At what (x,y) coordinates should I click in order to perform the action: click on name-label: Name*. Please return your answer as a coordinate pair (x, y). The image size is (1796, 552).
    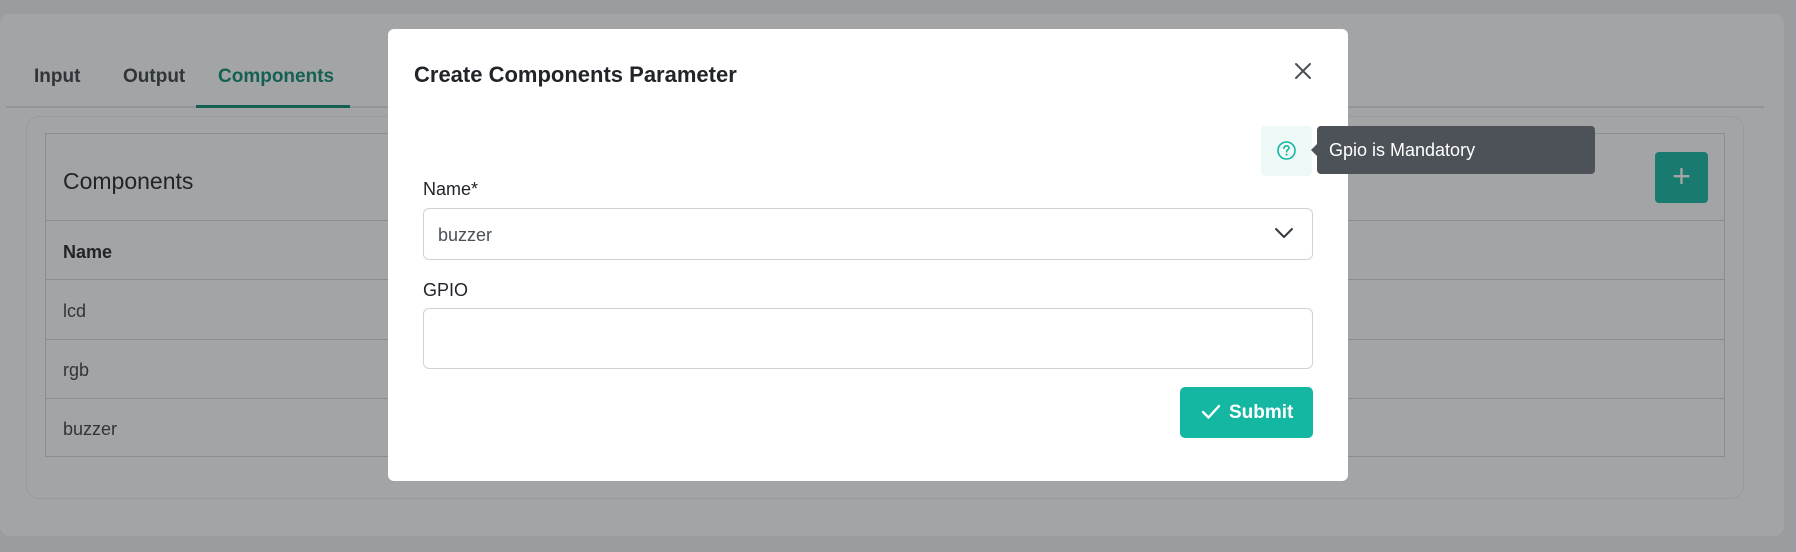
    Looking at the image, I should click on (451, 189).